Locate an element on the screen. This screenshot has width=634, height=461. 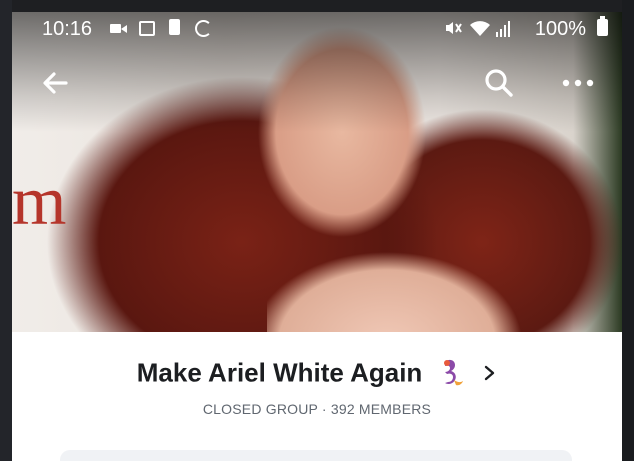
search-button is located at coordinates (499, 83).